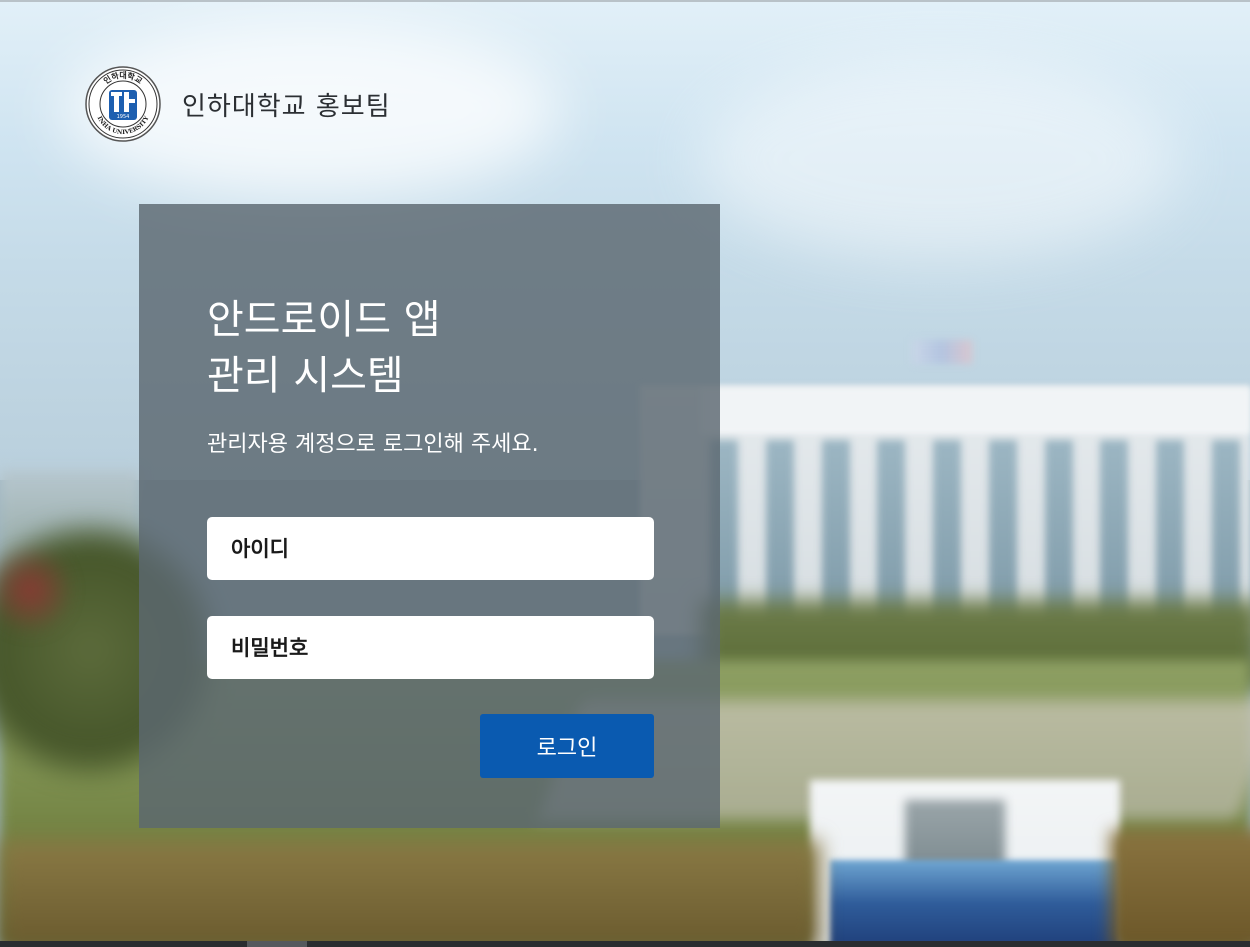  Describe the element at coordinates (324, 320) in the screenshot. I see `page-title-line-1: 안드로이드 앱` at that location.